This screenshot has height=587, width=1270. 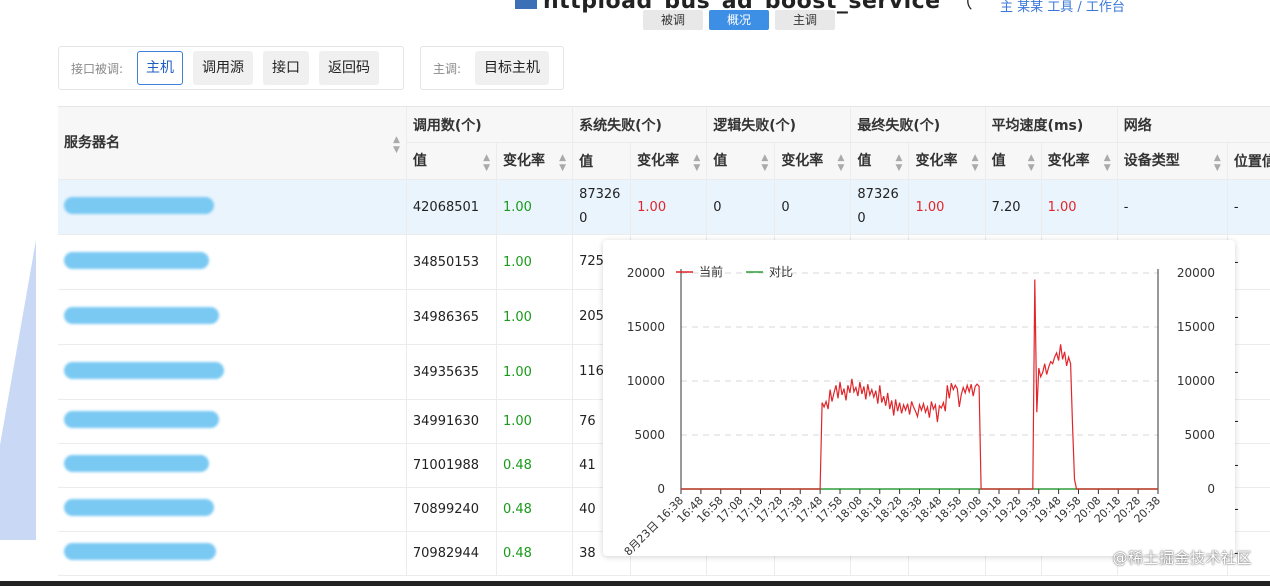 I want to click on group-sys-fail: 系统失败(个), so click(x=640, y=125).